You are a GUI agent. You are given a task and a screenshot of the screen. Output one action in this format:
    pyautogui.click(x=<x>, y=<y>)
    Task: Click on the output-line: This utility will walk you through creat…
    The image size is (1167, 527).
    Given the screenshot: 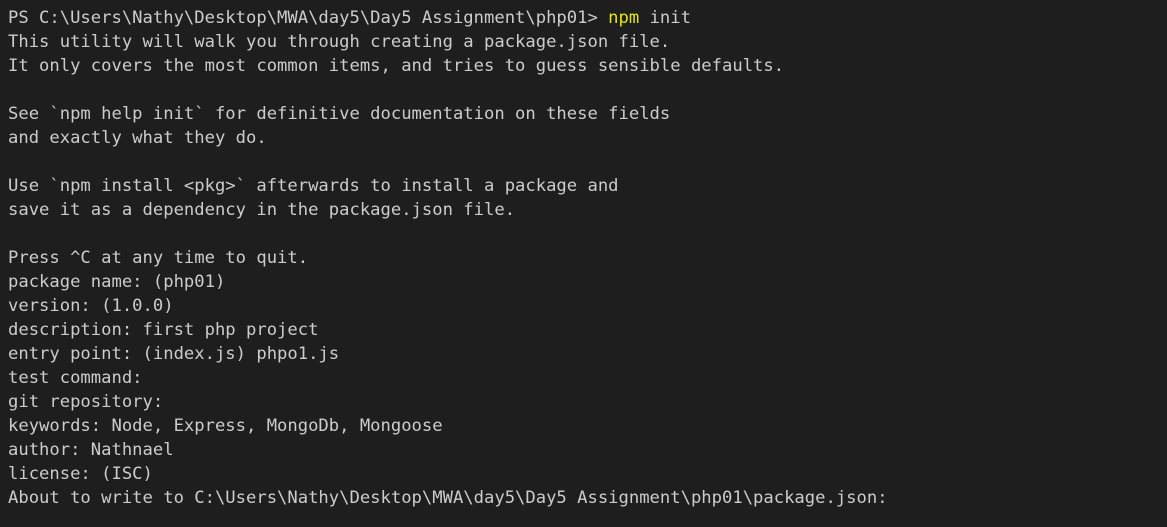 What is the action you would take?
    pyautogui.click(x=339, y=42)
    